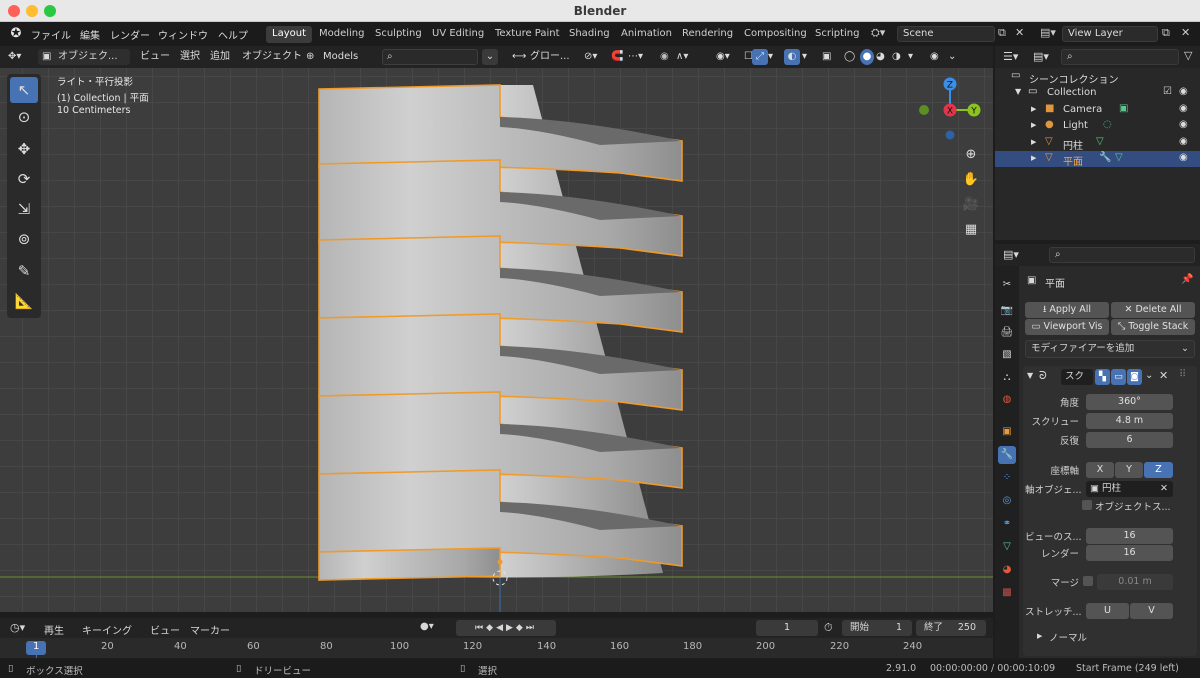 This screenshot has height=678, width=1200. I want to click on toggle-stack-button: ⤡ Toggle Stack, so click(1153, 327).